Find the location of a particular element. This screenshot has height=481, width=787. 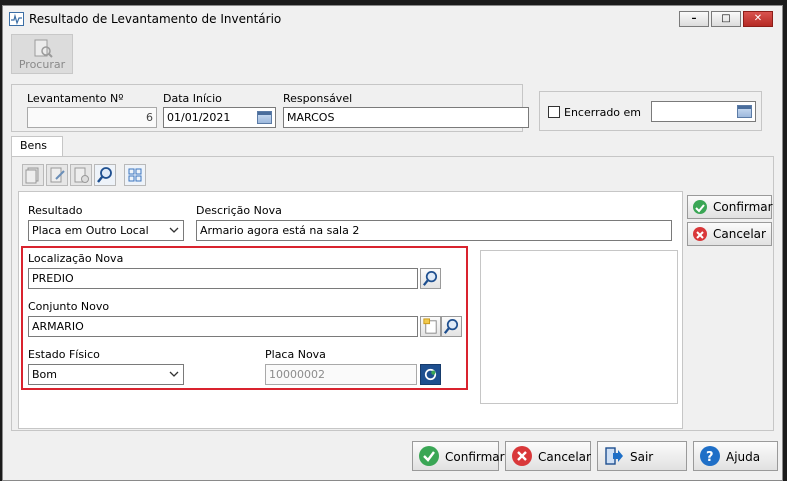

encerrado-panel: Encerrado em is located at coordinates (650, 111).